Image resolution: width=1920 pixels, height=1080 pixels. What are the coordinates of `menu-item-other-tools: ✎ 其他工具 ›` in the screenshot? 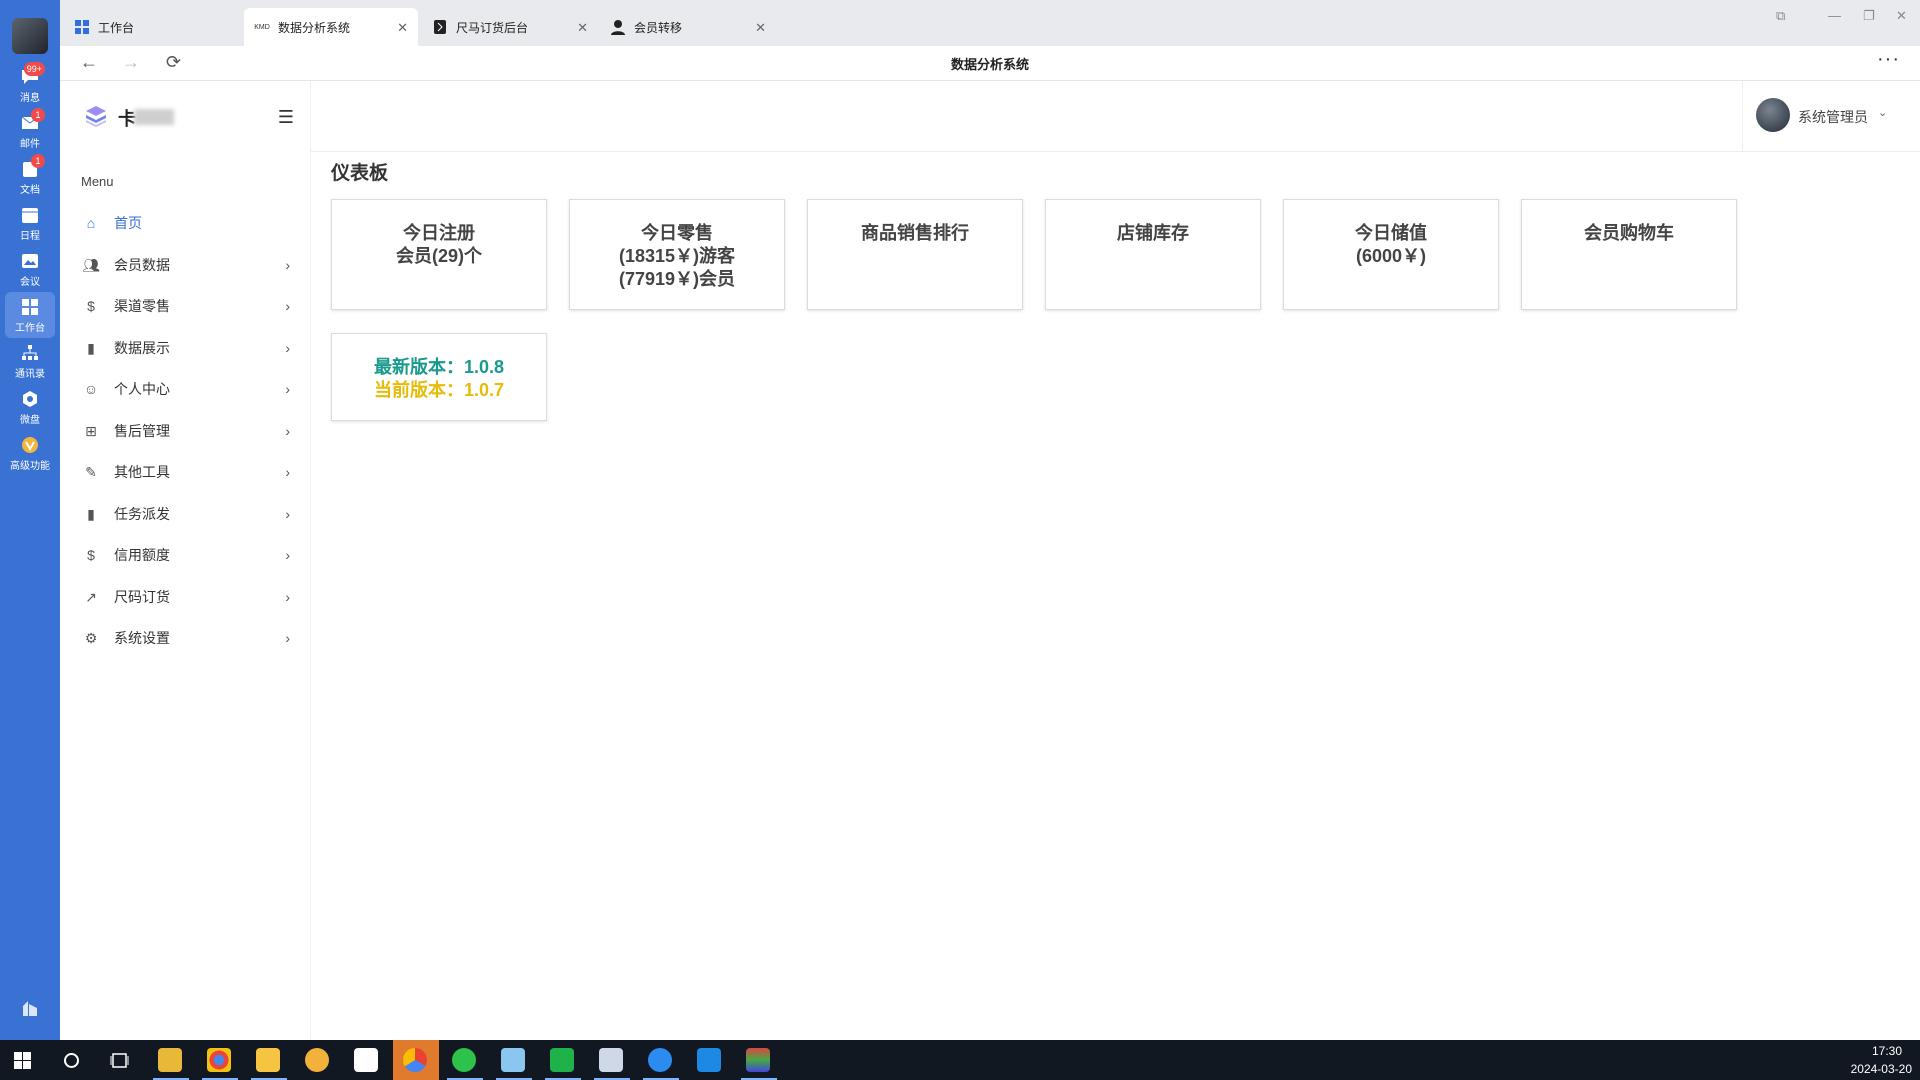 It's located at (188, 472).